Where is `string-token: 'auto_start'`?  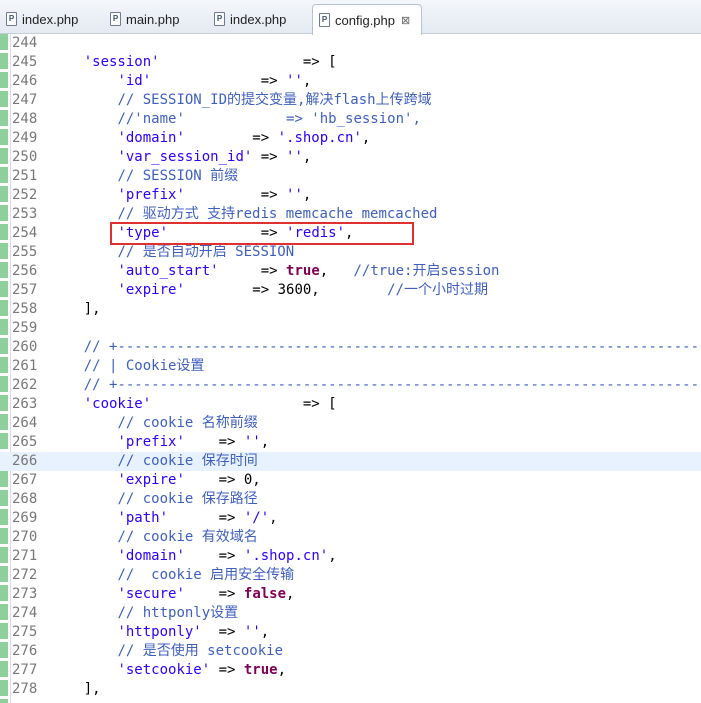 string-token: 'auto_start' is located at coordinates (168, 271).